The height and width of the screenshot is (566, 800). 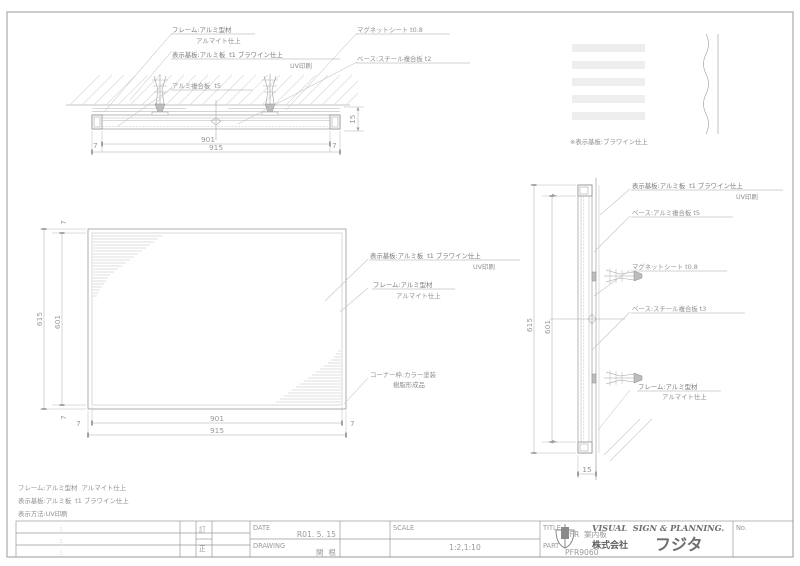 I want to click on front-panel-inner, so click(x=217, y=319).